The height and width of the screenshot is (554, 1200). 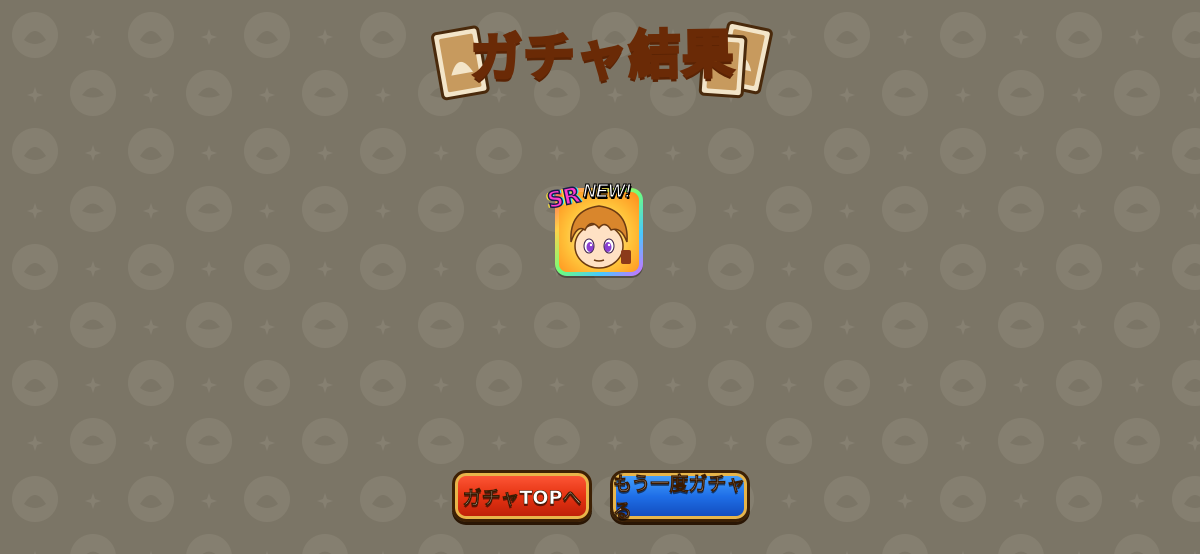 What do you see at coordinates (607, 191) in the screenshot?
I see `new-badge: NEW!` at bounding box center [607, 191].